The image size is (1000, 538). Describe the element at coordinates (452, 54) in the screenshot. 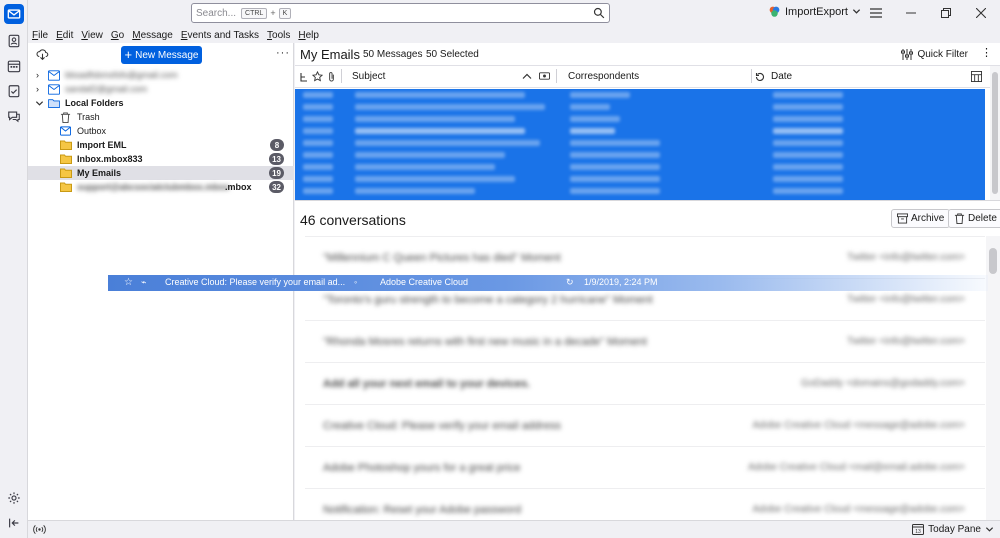

I see `selected-count: 50 Selected` at that location.